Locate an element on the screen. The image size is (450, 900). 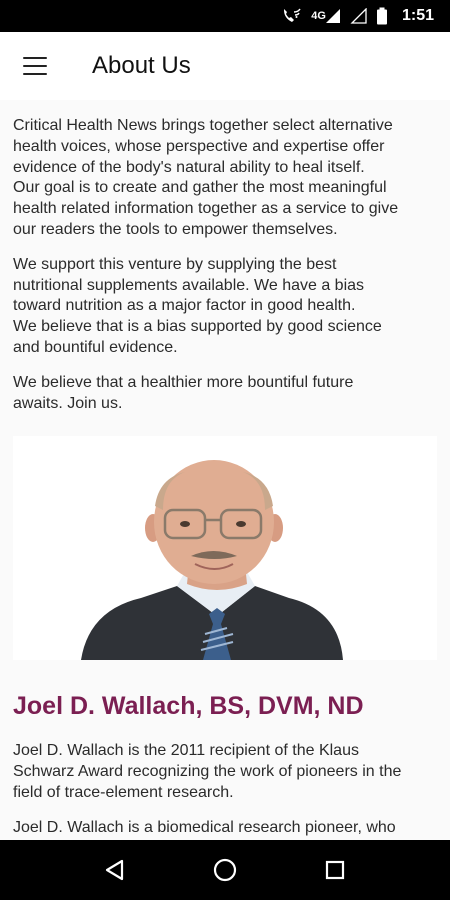
person-name-heading: Joel D. Wallach, BS, DVM, ND is located at coordinates (188, 706).